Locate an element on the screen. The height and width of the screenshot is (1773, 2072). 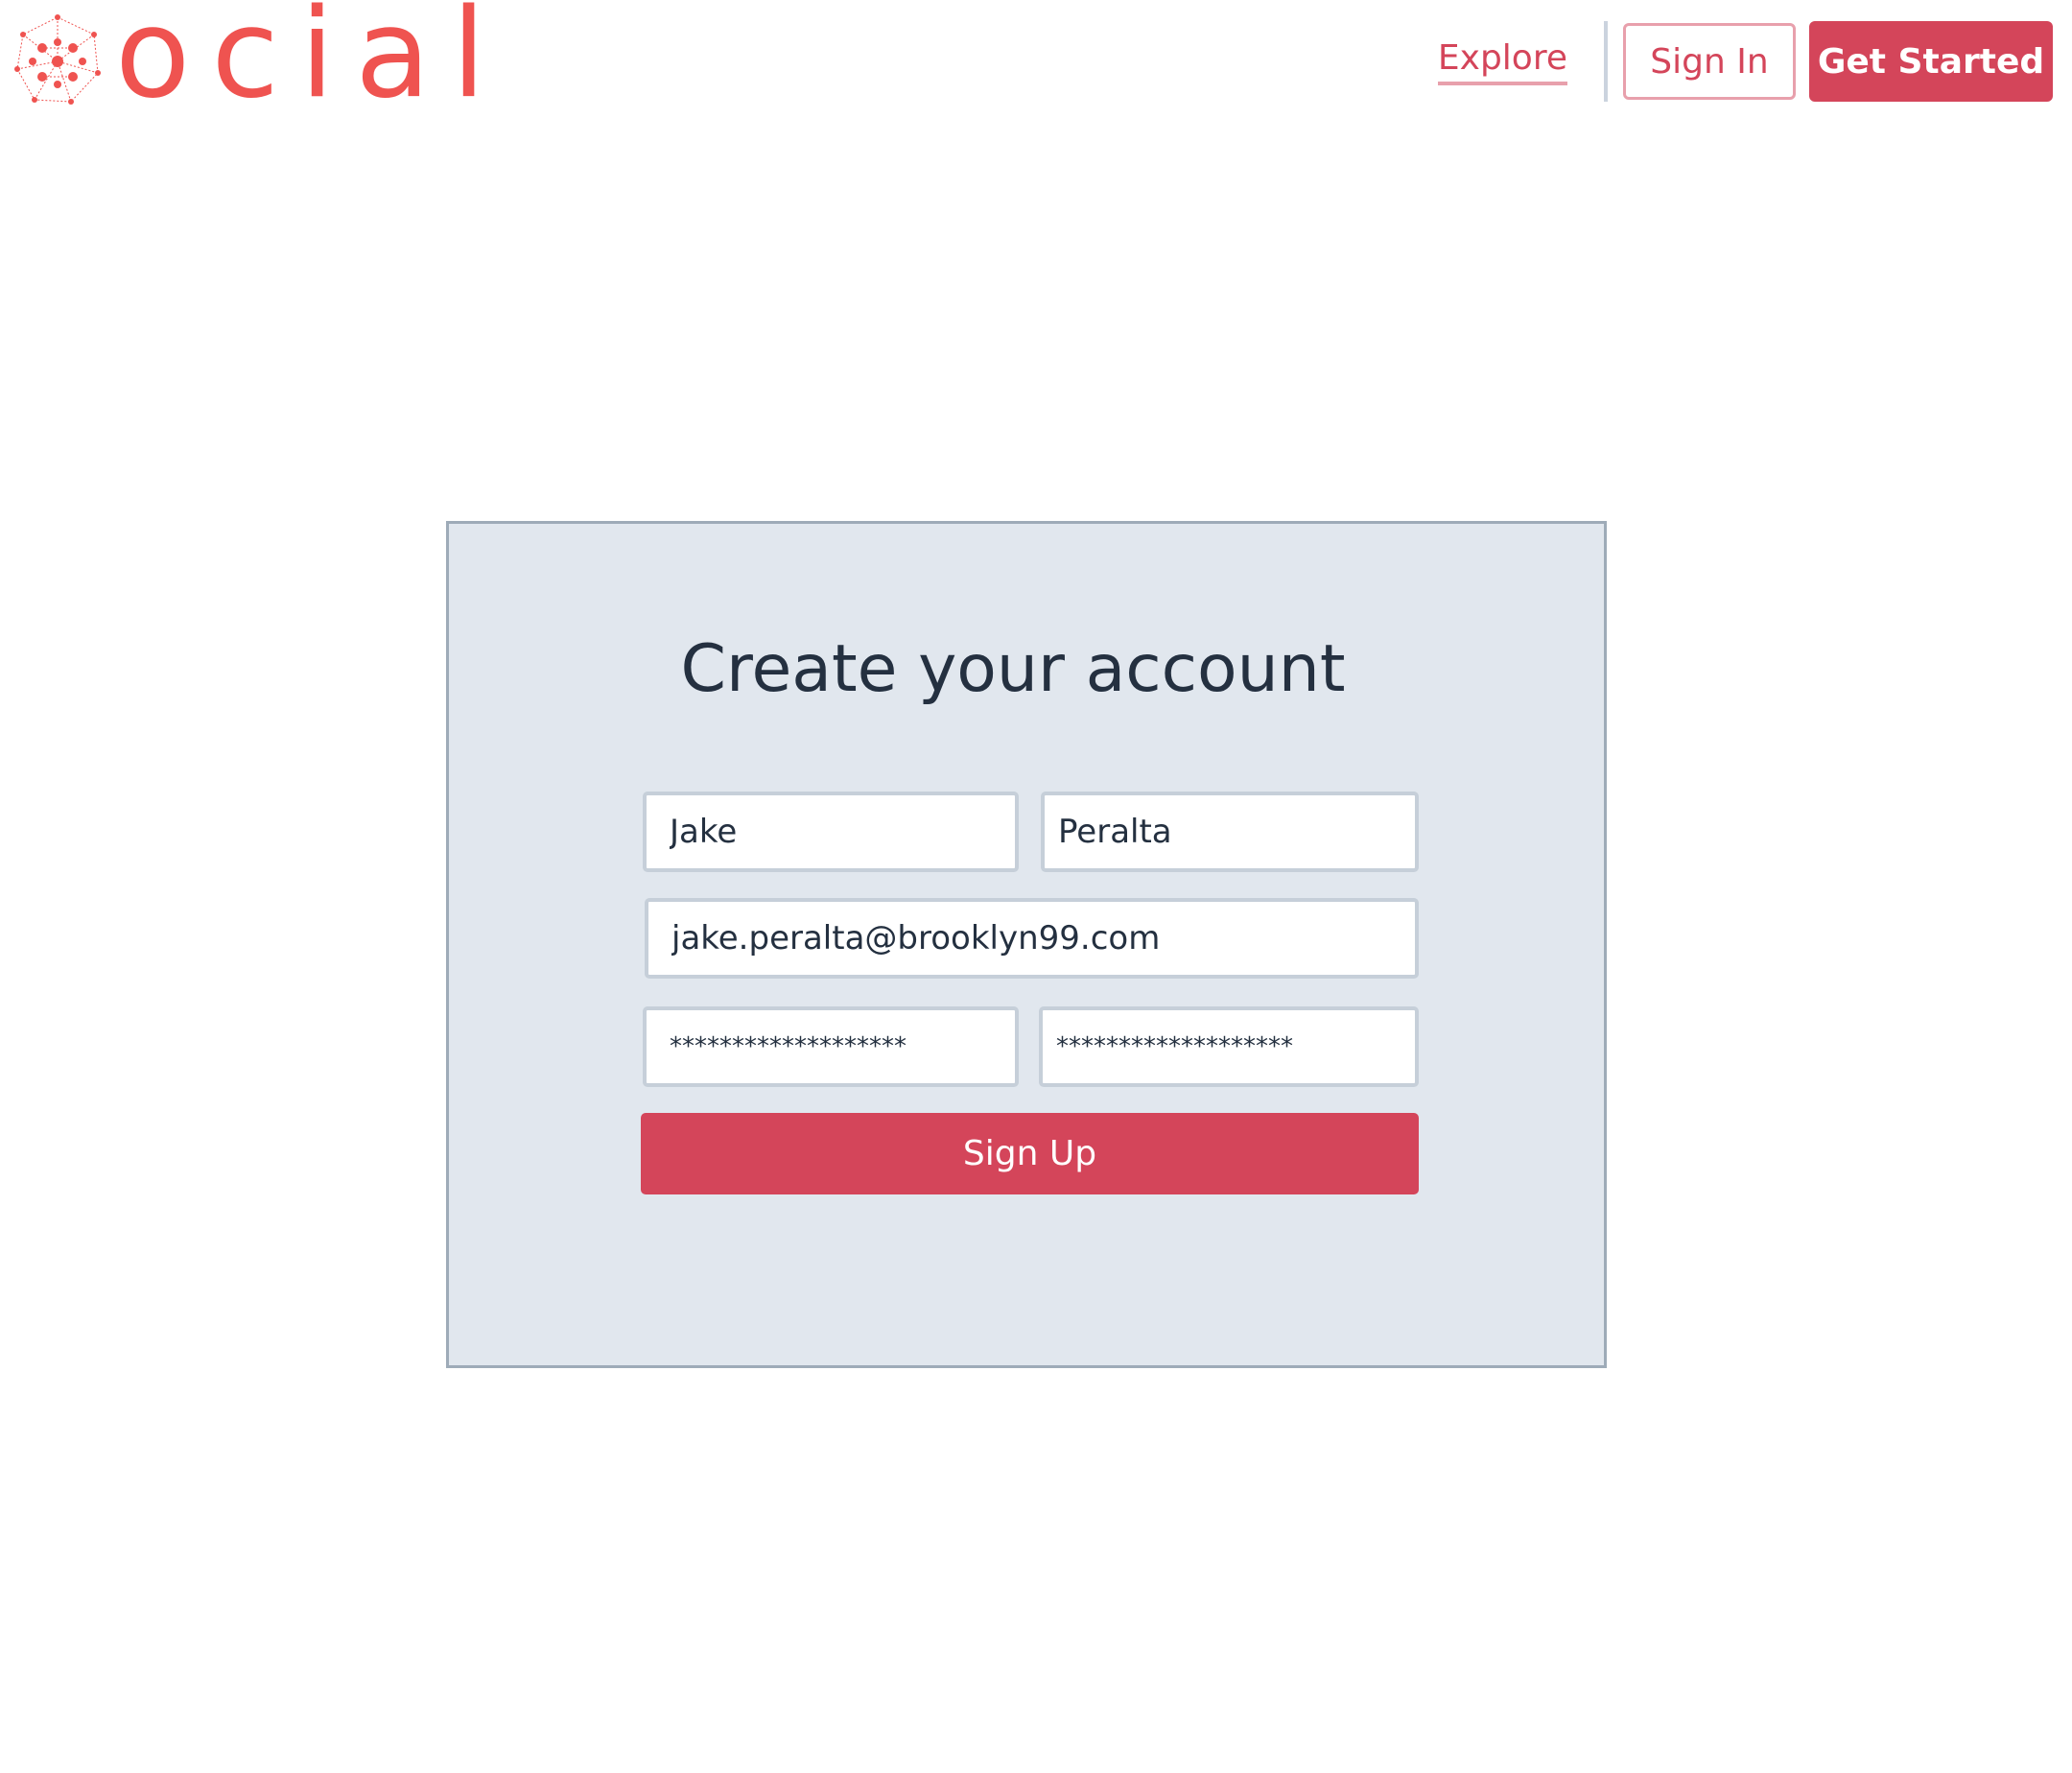
get-started-button: Get Started is located at coordinates (1931, 61).